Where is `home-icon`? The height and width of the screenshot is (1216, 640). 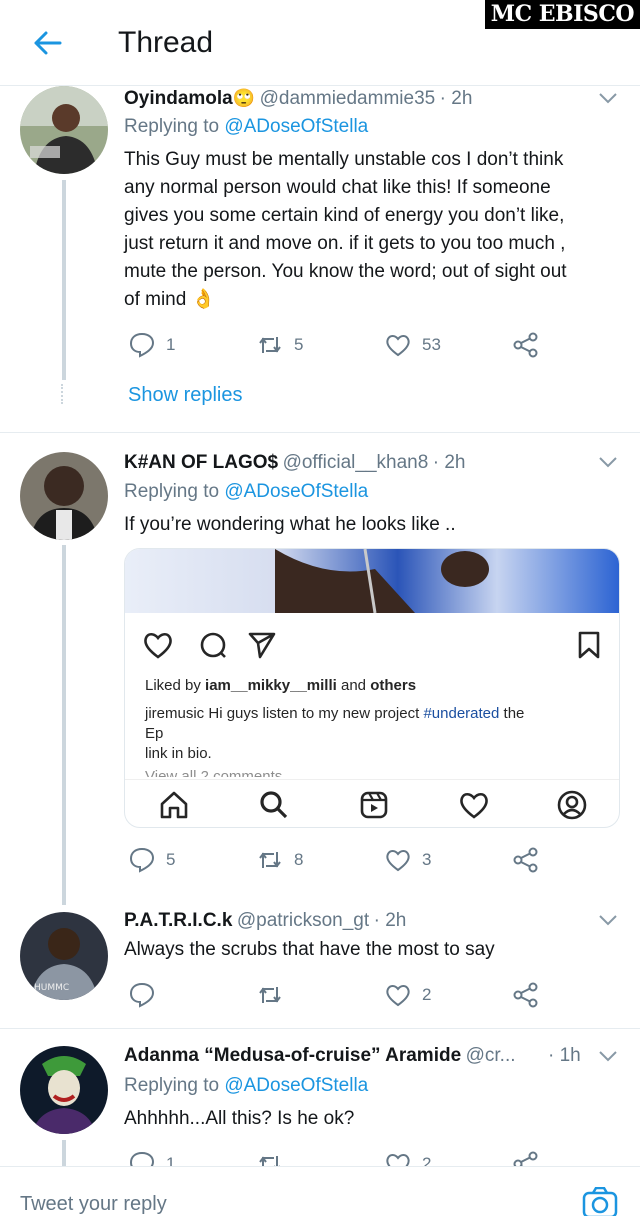
home-icon is located at coordinates (174, 805).